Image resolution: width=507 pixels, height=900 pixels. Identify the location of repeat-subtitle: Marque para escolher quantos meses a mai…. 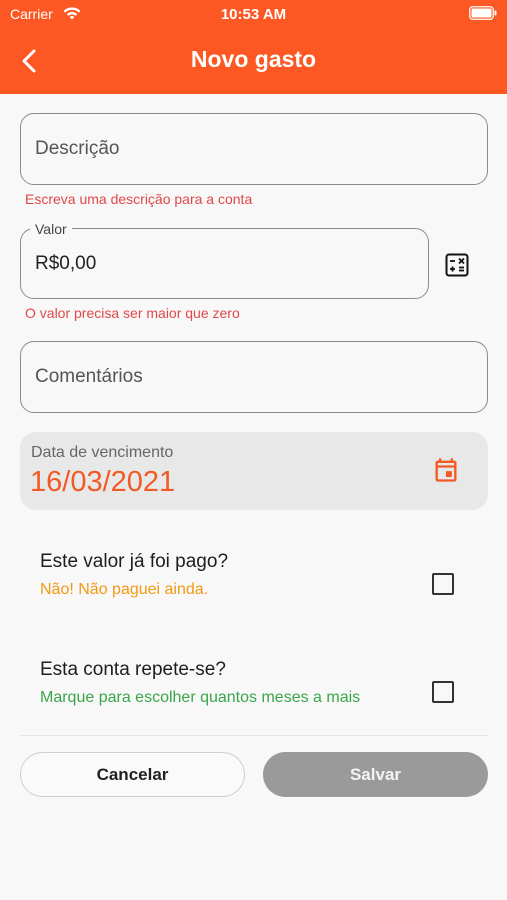
(200, 697).